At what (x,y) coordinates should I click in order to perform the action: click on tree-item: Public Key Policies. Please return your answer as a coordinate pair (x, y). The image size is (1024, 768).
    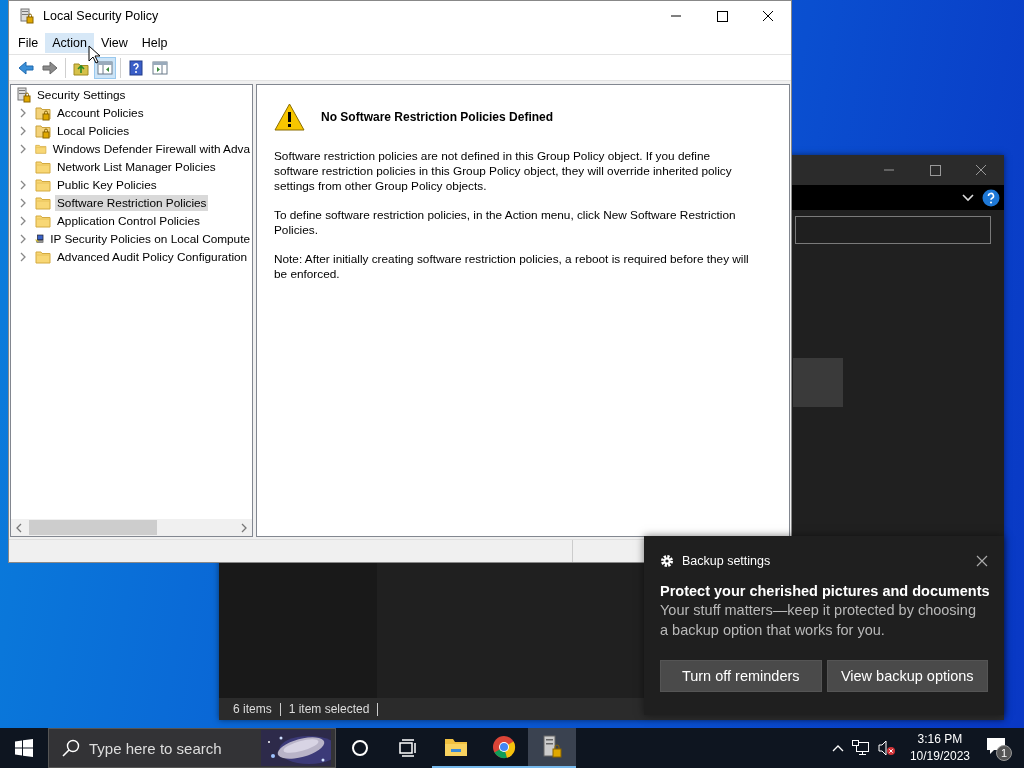
    Looking at the image, I should click on (107, 185).